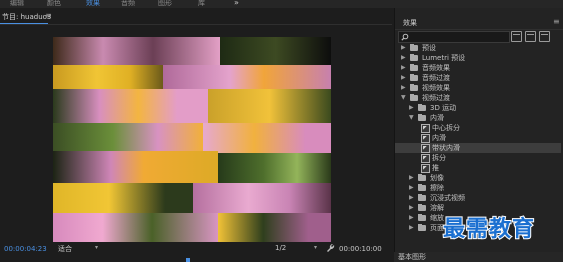 This screenshot has height=262, width=563. I want to click on playhead-marker, so click(188, 260).